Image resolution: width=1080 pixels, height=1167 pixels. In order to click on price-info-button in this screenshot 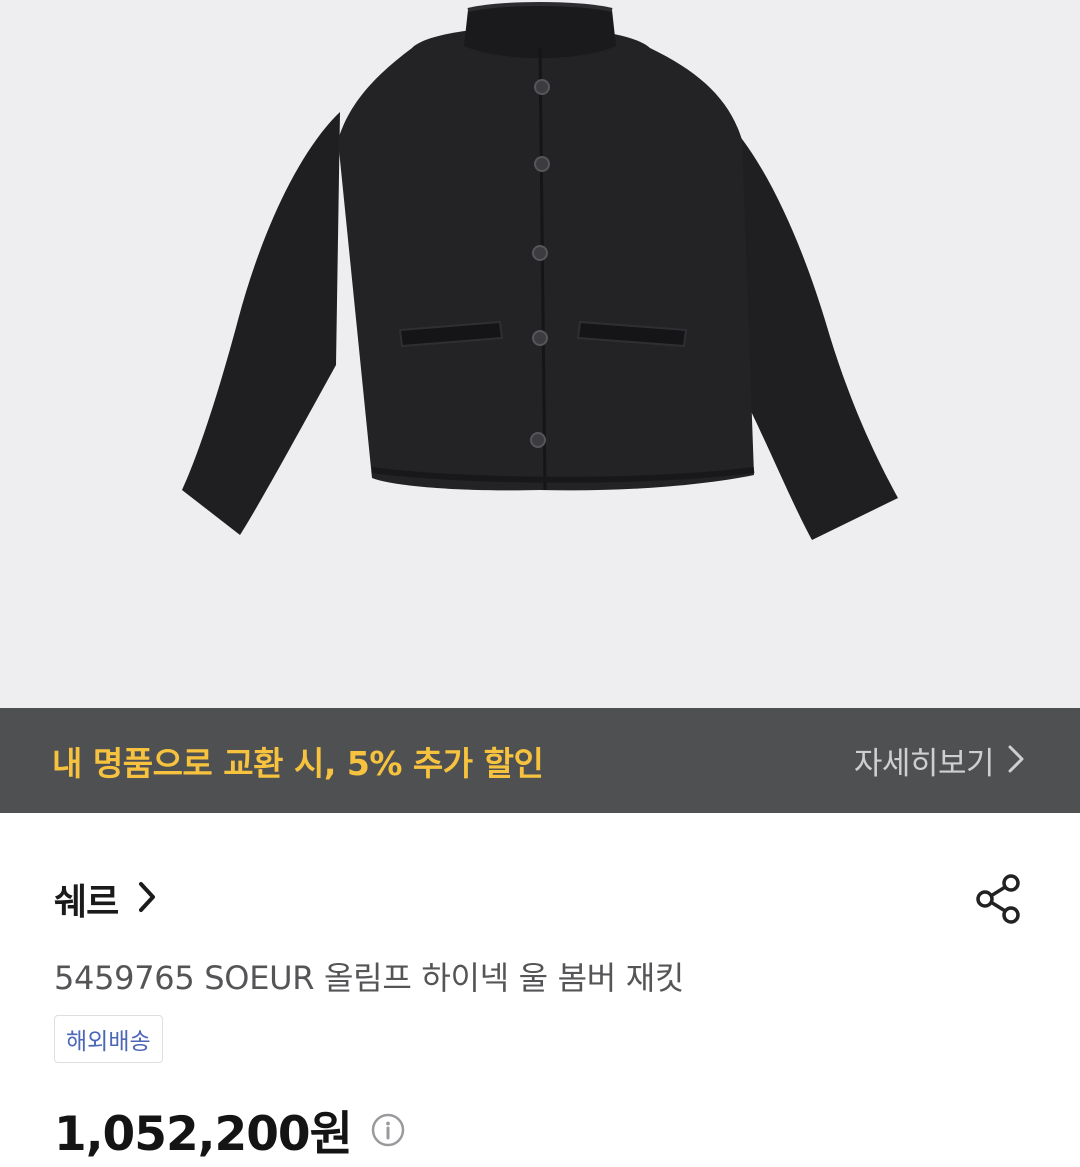, I will do `click(388, 1130)`.